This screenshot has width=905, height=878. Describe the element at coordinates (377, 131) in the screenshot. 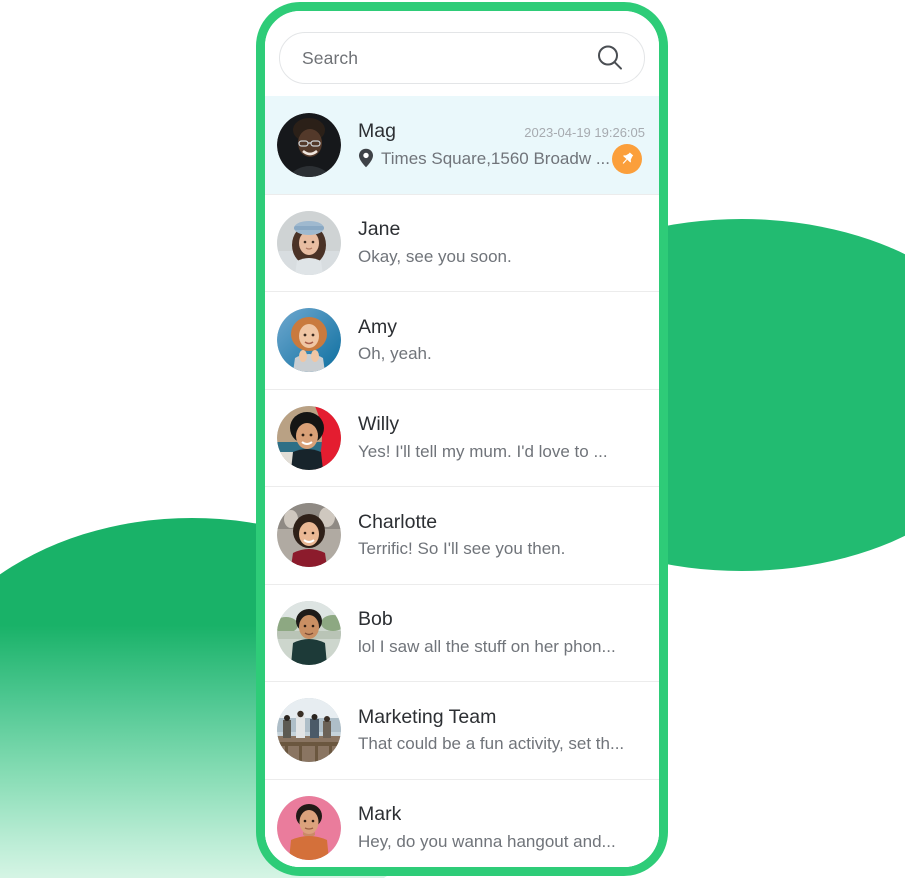

I see `conversation-name: Mag` at that location.